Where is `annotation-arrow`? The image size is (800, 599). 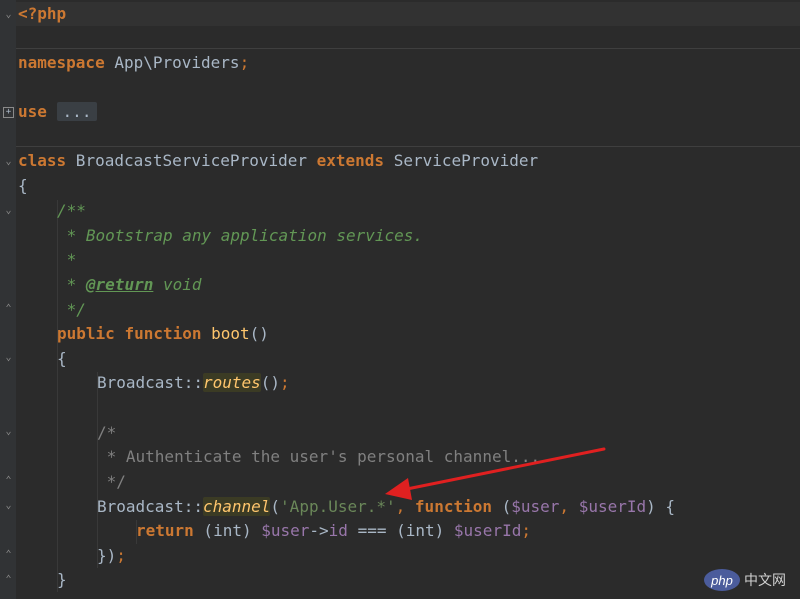
annotation-arrow is located at coordinates (495, 473).